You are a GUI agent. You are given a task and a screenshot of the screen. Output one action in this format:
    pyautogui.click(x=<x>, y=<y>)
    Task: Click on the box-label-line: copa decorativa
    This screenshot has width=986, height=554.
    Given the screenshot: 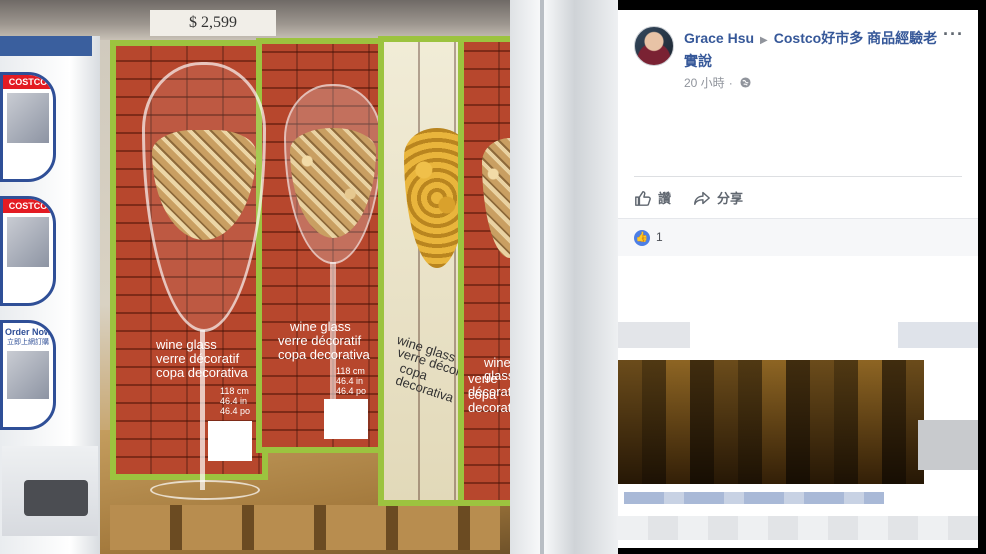 What is the action you would take?
    pyautogui.click(x=324, y=354)
    